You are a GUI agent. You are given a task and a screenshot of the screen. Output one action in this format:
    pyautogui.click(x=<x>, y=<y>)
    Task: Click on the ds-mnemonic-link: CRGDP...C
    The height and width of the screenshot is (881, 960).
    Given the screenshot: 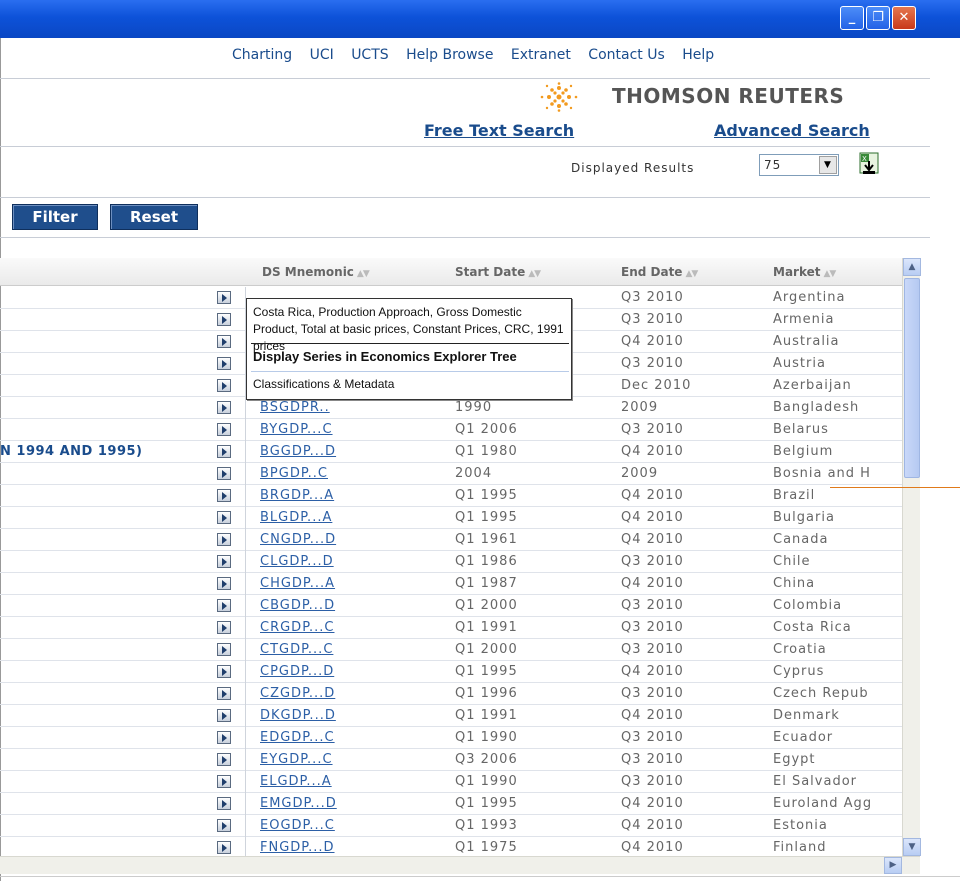 What is the action you would take?
    pyautogui.click(x=297, y=627)
    